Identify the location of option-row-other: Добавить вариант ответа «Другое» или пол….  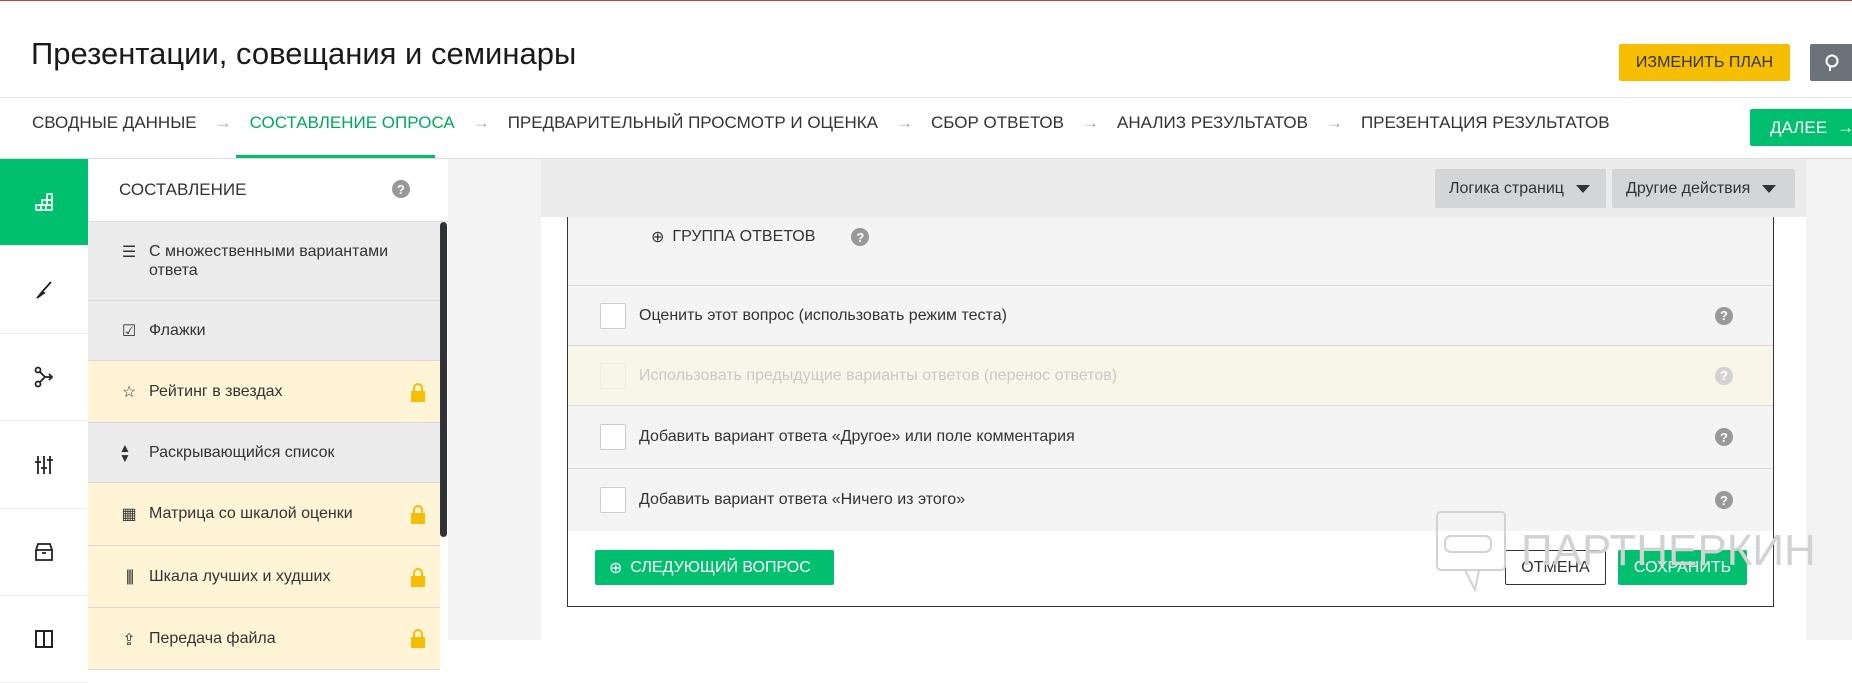
(1170, 436).